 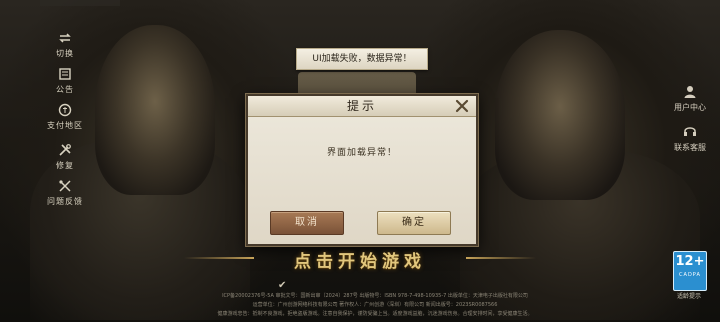 What do you see at coordinates (65, 44) in the screenshot?
I see `side-btn-switch: 切换` at bounding box center [65, 44].